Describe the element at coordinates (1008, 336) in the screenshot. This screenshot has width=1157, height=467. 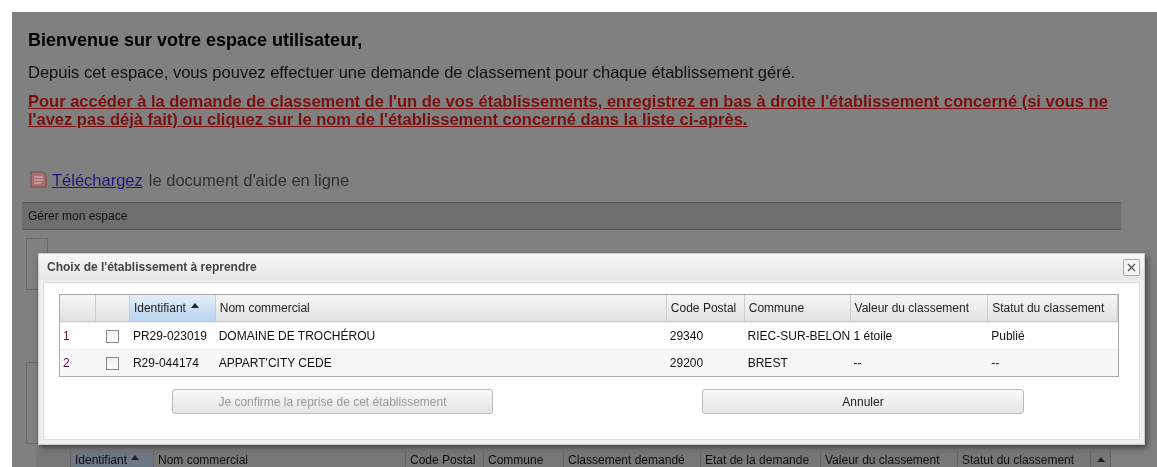
I see `table-cell-text: Publié` at that location.